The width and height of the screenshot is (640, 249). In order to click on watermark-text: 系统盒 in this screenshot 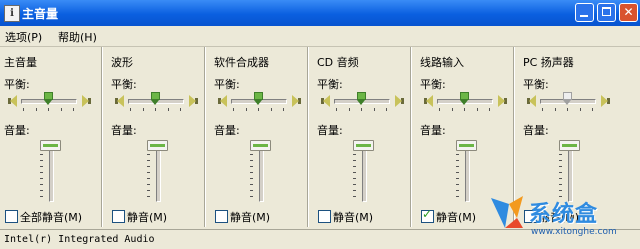, I will do `click(564, 214)`.